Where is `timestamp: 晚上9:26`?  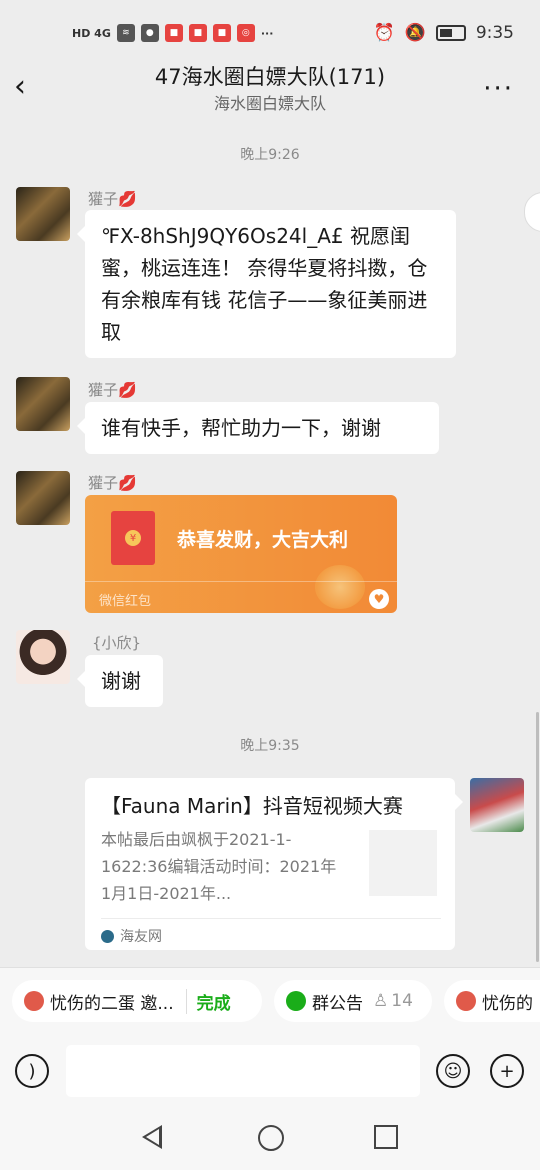 timestamp: 晚上9:26 is located at coordinates (270, 155).